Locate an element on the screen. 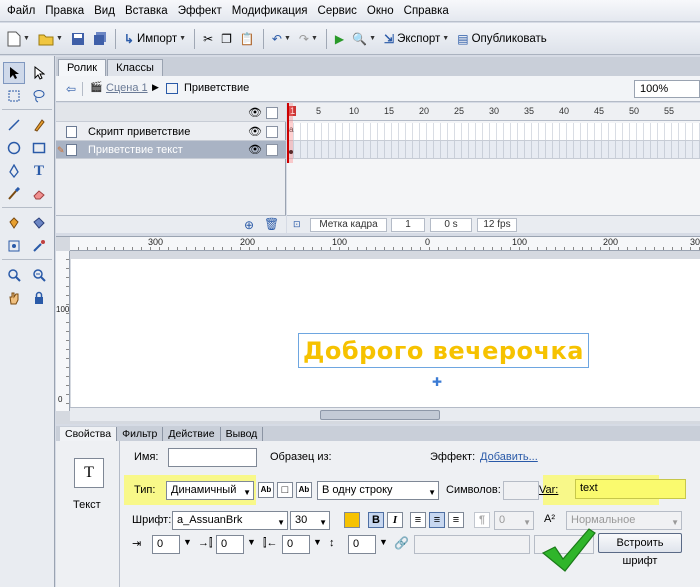 Image resolution: width=700 pixels, height=587 pixels. rectangle-tool-icon is located at coordinates (39, 148).